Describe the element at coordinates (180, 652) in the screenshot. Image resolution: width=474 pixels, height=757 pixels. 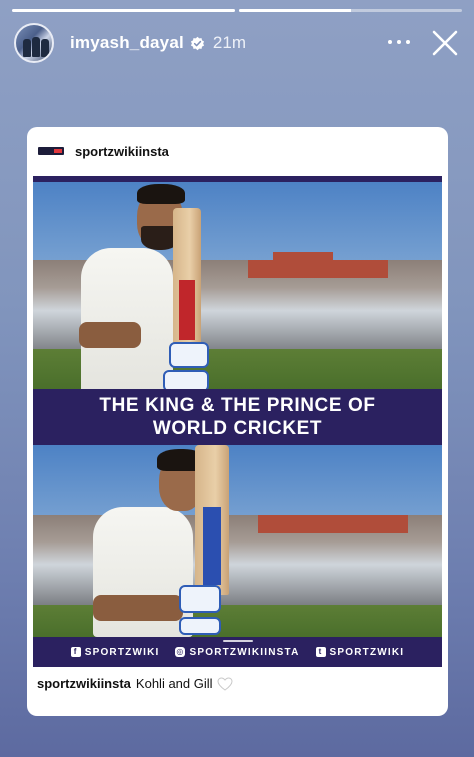
I see `instagram-icon: ◎` at that location.